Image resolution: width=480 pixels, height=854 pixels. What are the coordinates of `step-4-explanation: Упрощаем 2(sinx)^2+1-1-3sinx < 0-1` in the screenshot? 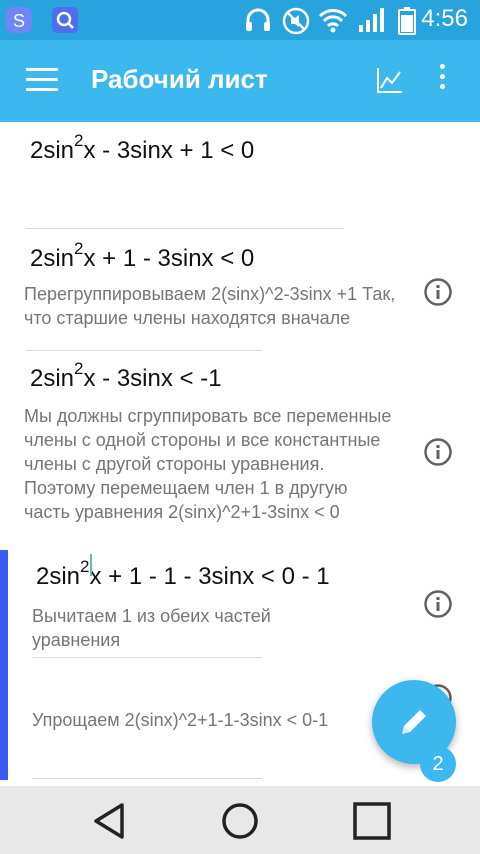 It's located at (180, 720).